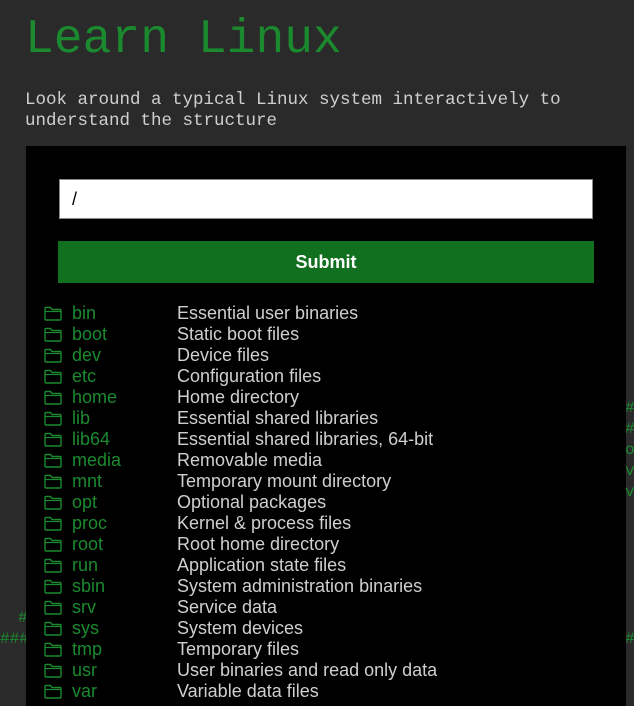 The width and height of the screenshot is (634, 706). I want to click on directory-row: usr User binaries and read only data, so click(240, 670).